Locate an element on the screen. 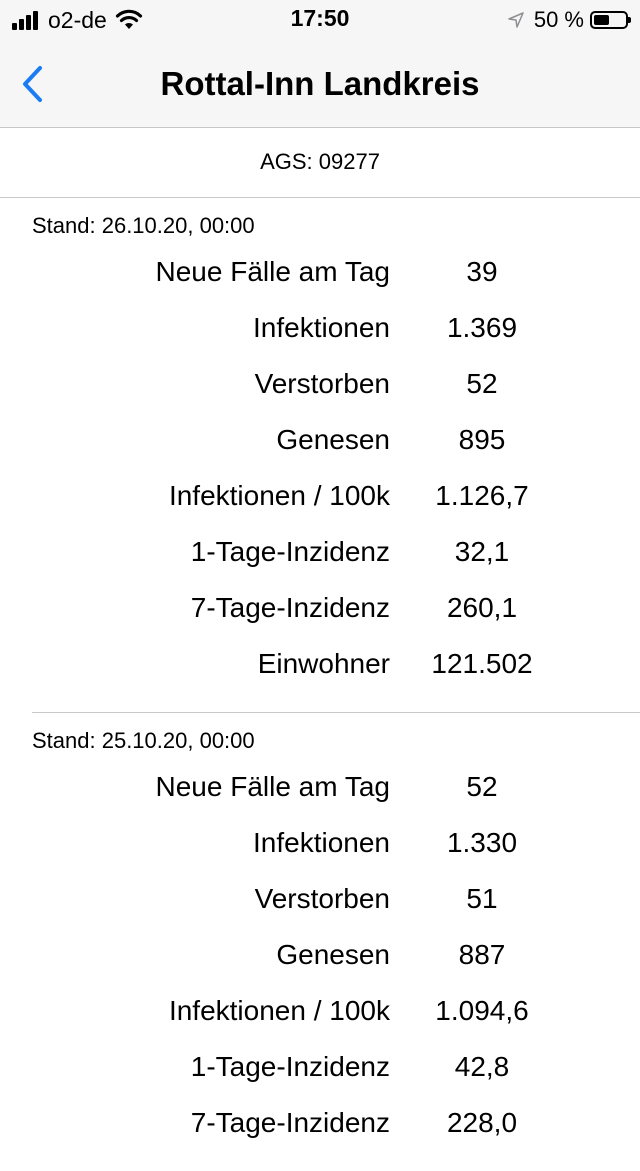 The image size is (640, 1171). battery-percentage: 50 % is located at coordinates (558, 19).